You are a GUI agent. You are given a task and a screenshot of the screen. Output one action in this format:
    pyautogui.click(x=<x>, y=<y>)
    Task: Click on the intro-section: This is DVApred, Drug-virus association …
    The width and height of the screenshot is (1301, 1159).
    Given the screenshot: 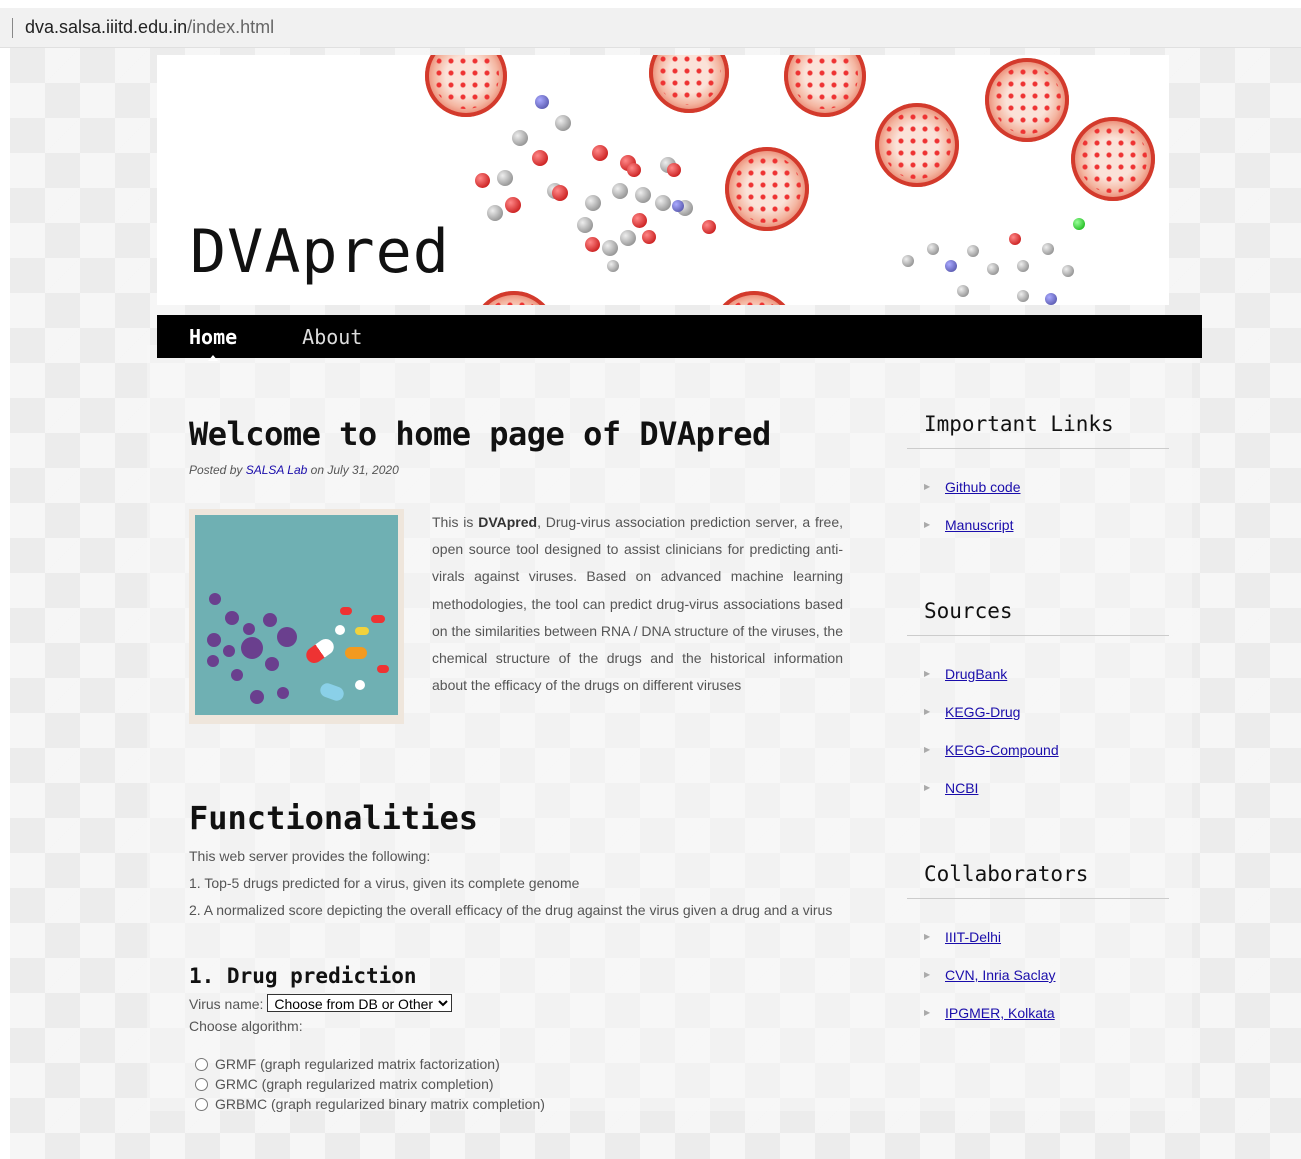 What is the action you would take?
    pyautogui.click(x=516, y=616)
    